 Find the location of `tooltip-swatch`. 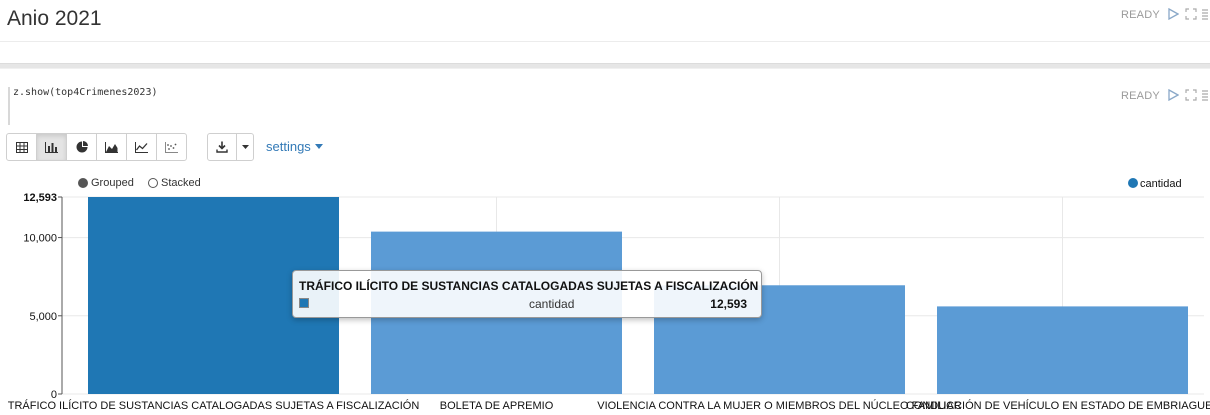

tooltip-swatch is located at coordinates (304, 303).